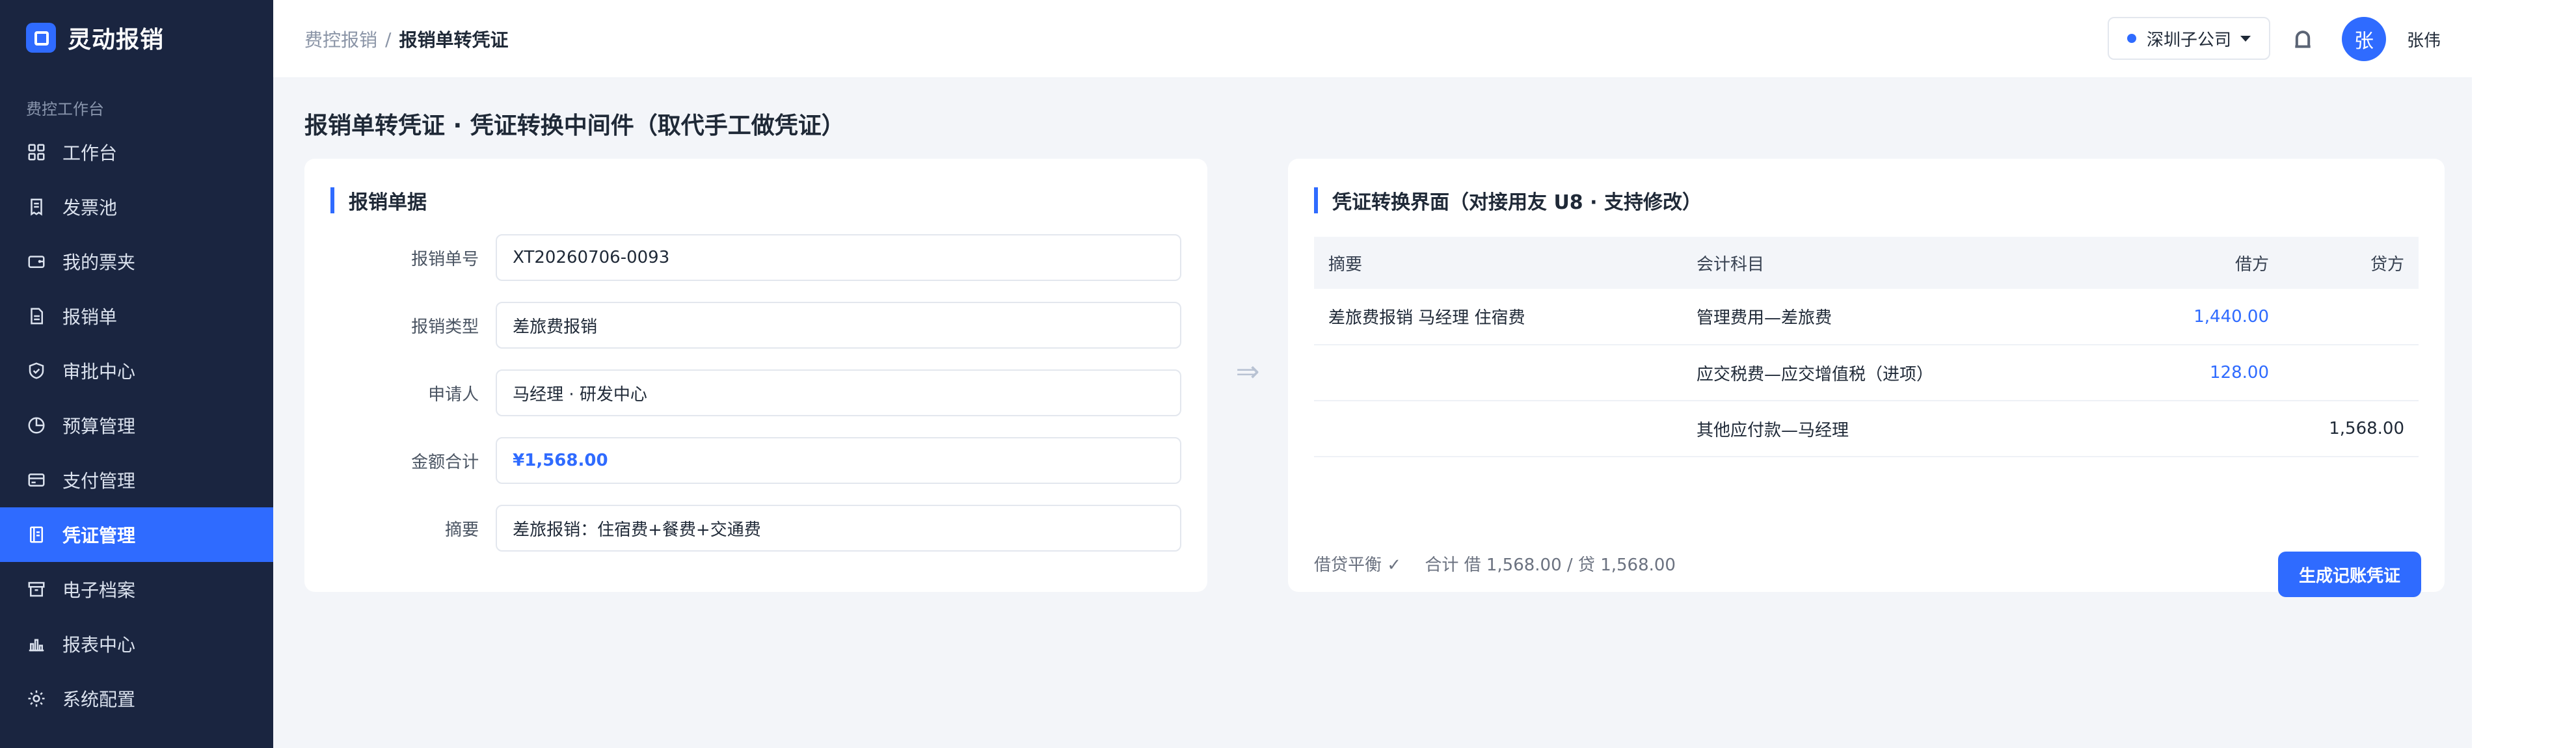 The height and width of the screenshot is (748, 2576). What do you see at coordinates (41, 38) in the screenshot?
I see `logo-icon` at bounding box center [41, 38].